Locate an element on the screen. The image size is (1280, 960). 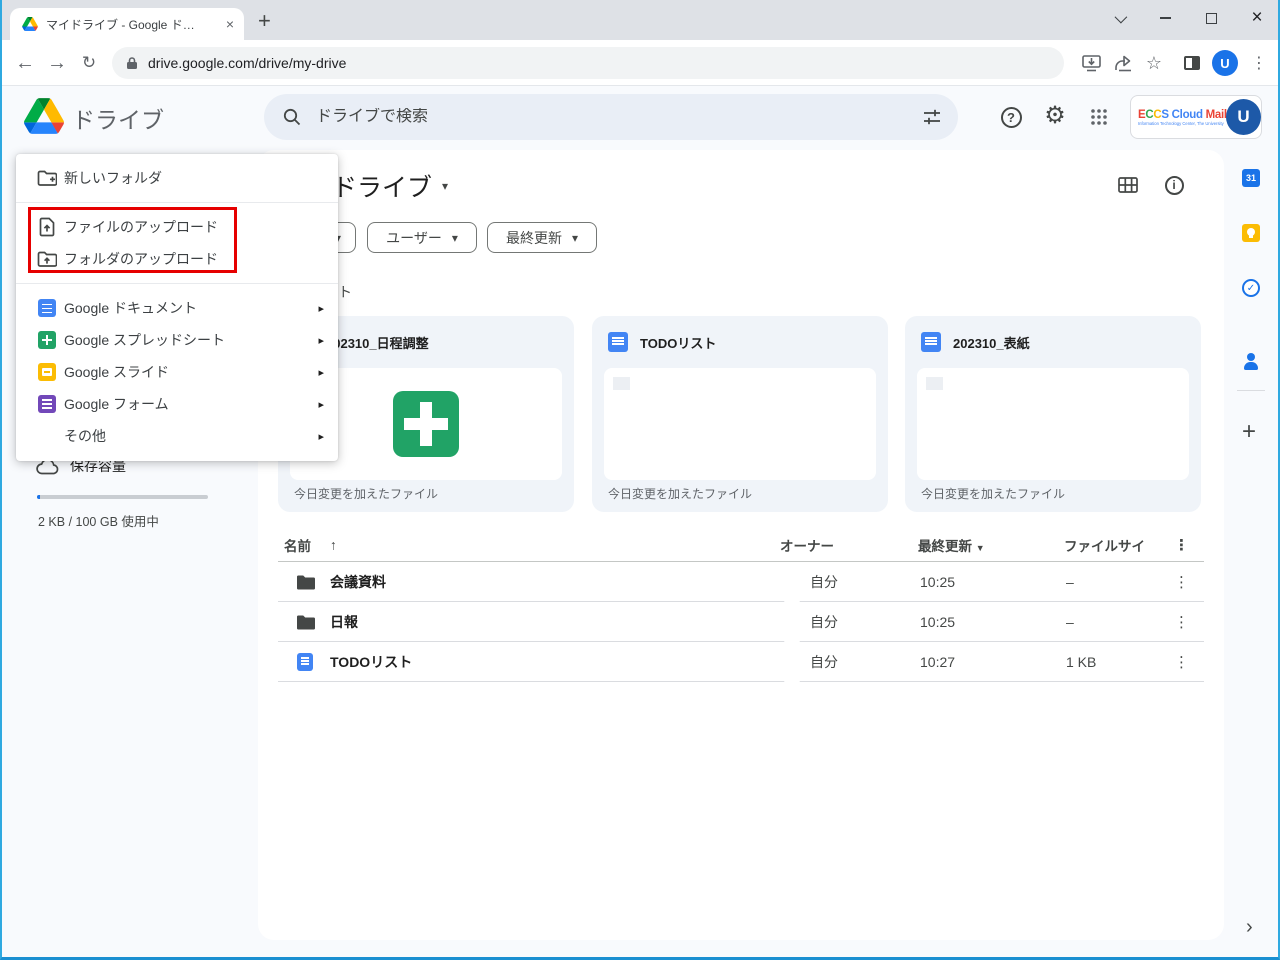
keep-icon is located at coordinates (1251, 233).